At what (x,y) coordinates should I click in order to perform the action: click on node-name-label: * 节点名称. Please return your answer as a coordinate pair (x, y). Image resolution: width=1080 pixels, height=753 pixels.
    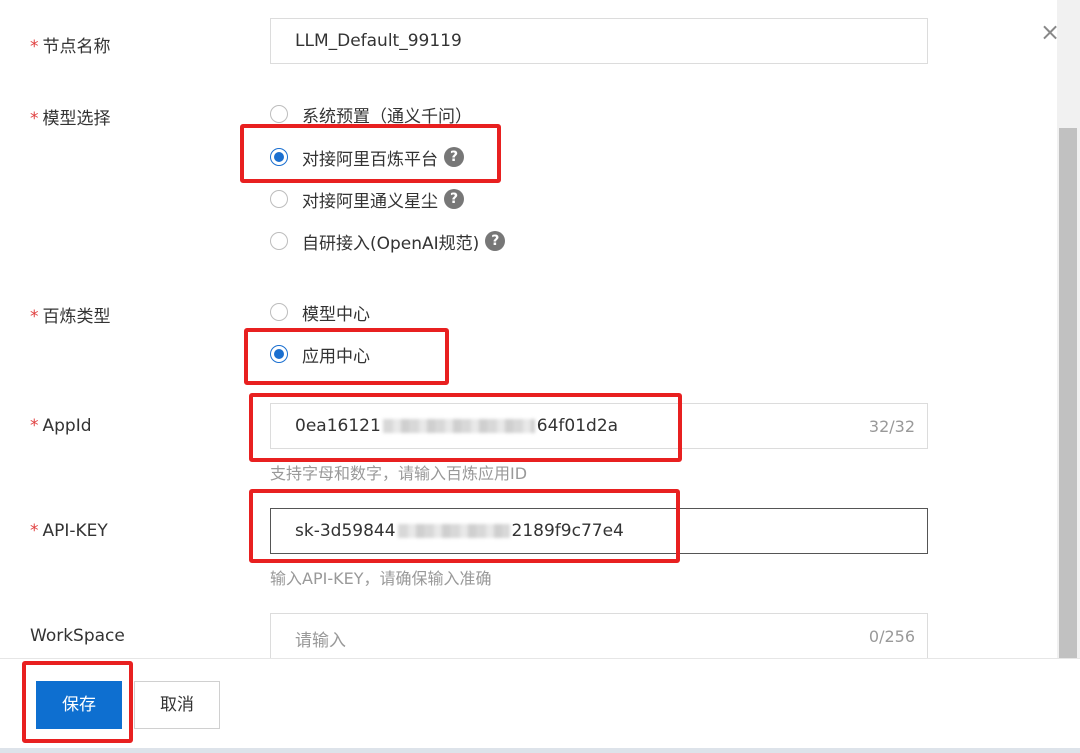
    Looking at the image, I should click on (70, 47).